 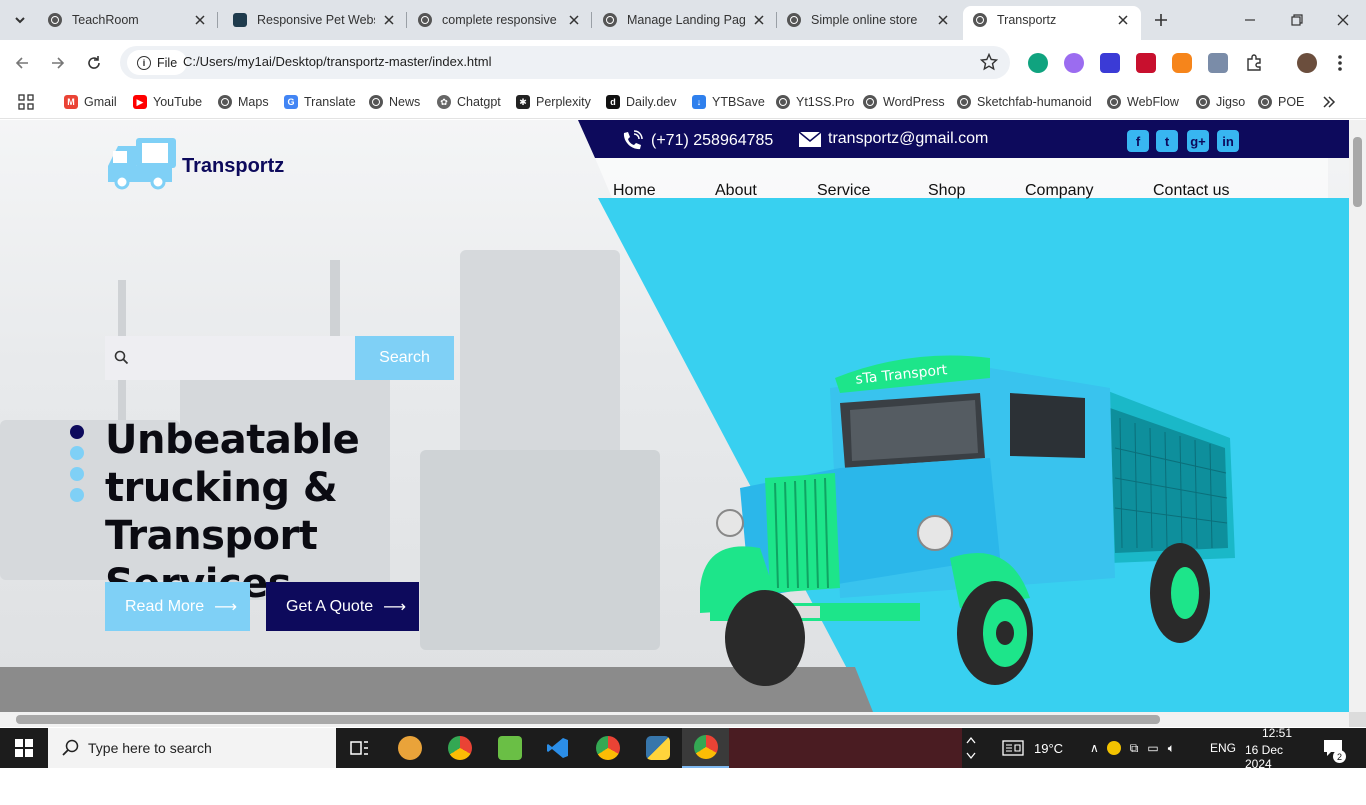 I want to click on bookmark-translate: G Translate, so click(x=320, y=102).